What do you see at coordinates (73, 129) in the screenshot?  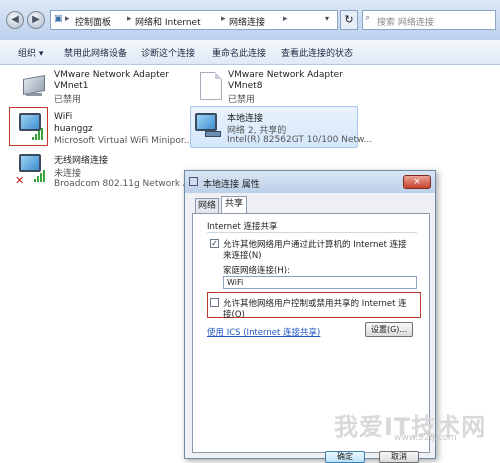 I see `adapter-network: huanggz` at bounding box center [73, 129].